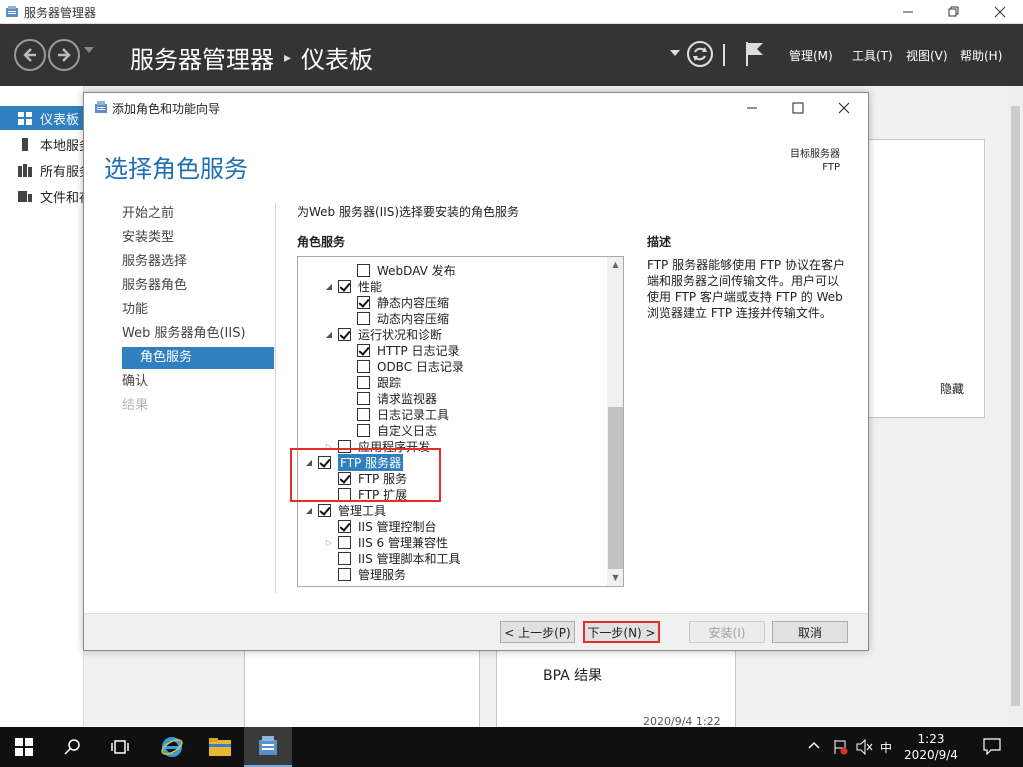 This screenshot has width=1023, height=767. What do you see at coordinates (198, 262) in the screenshot?
I see `step-server-selection: 服务器选择` at bounding box center [198, 262].